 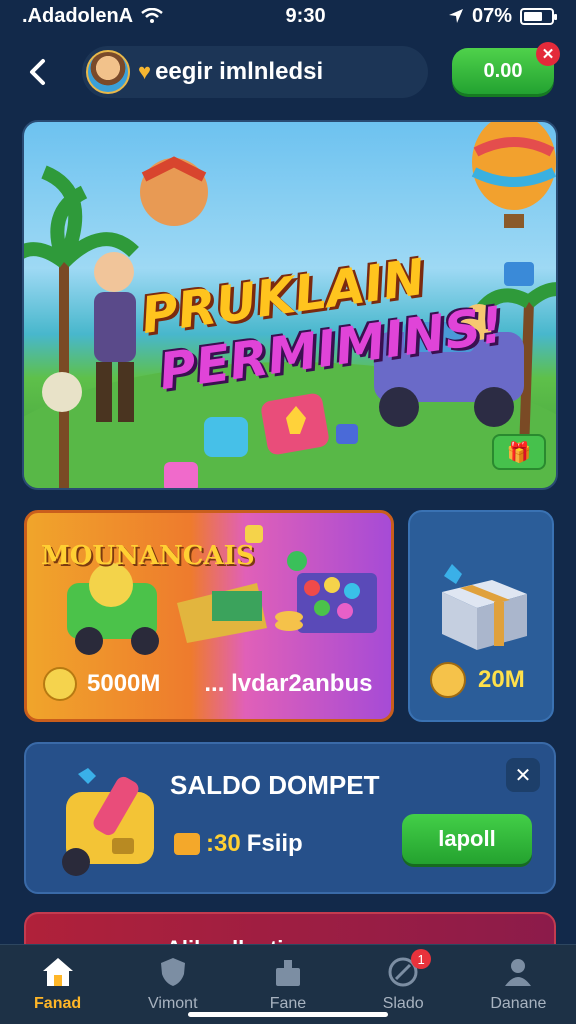 I want to click on balance-button: 0.00 ✕, so click(x=506, y=68).